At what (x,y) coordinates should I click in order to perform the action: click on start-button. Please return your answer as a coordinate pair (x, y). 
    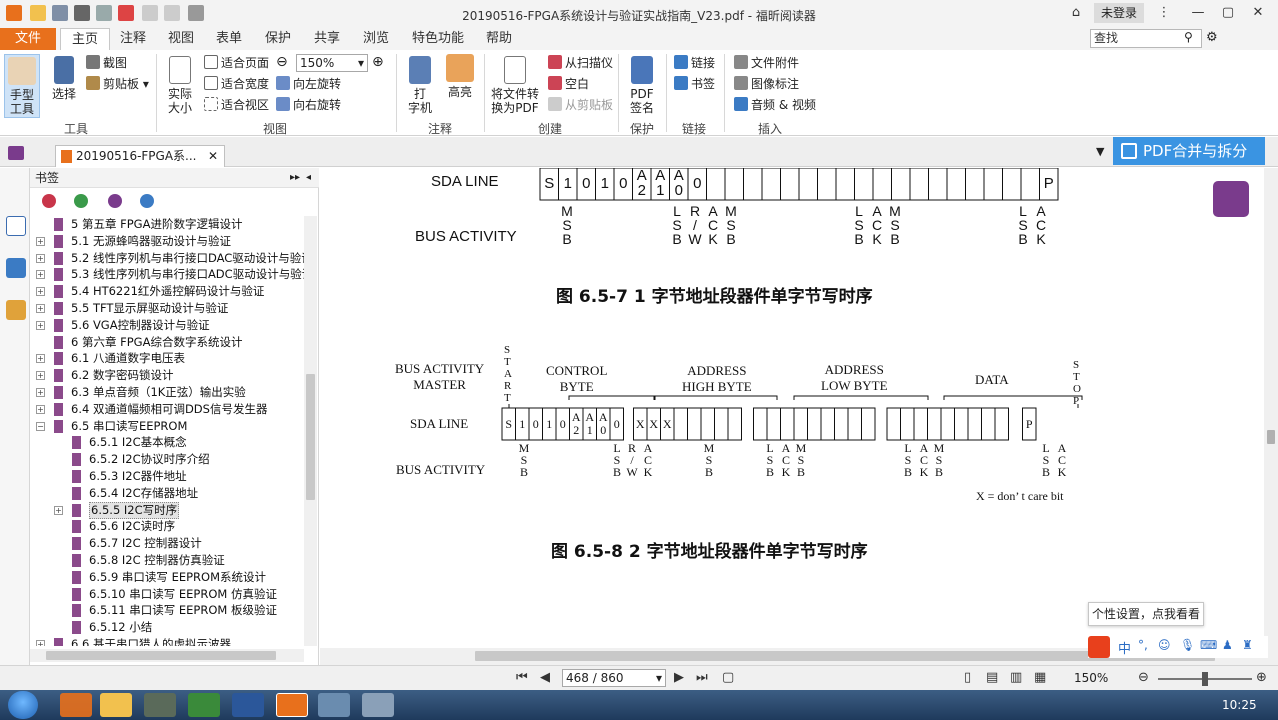
    Looking at the image, I should click on (23, 705).